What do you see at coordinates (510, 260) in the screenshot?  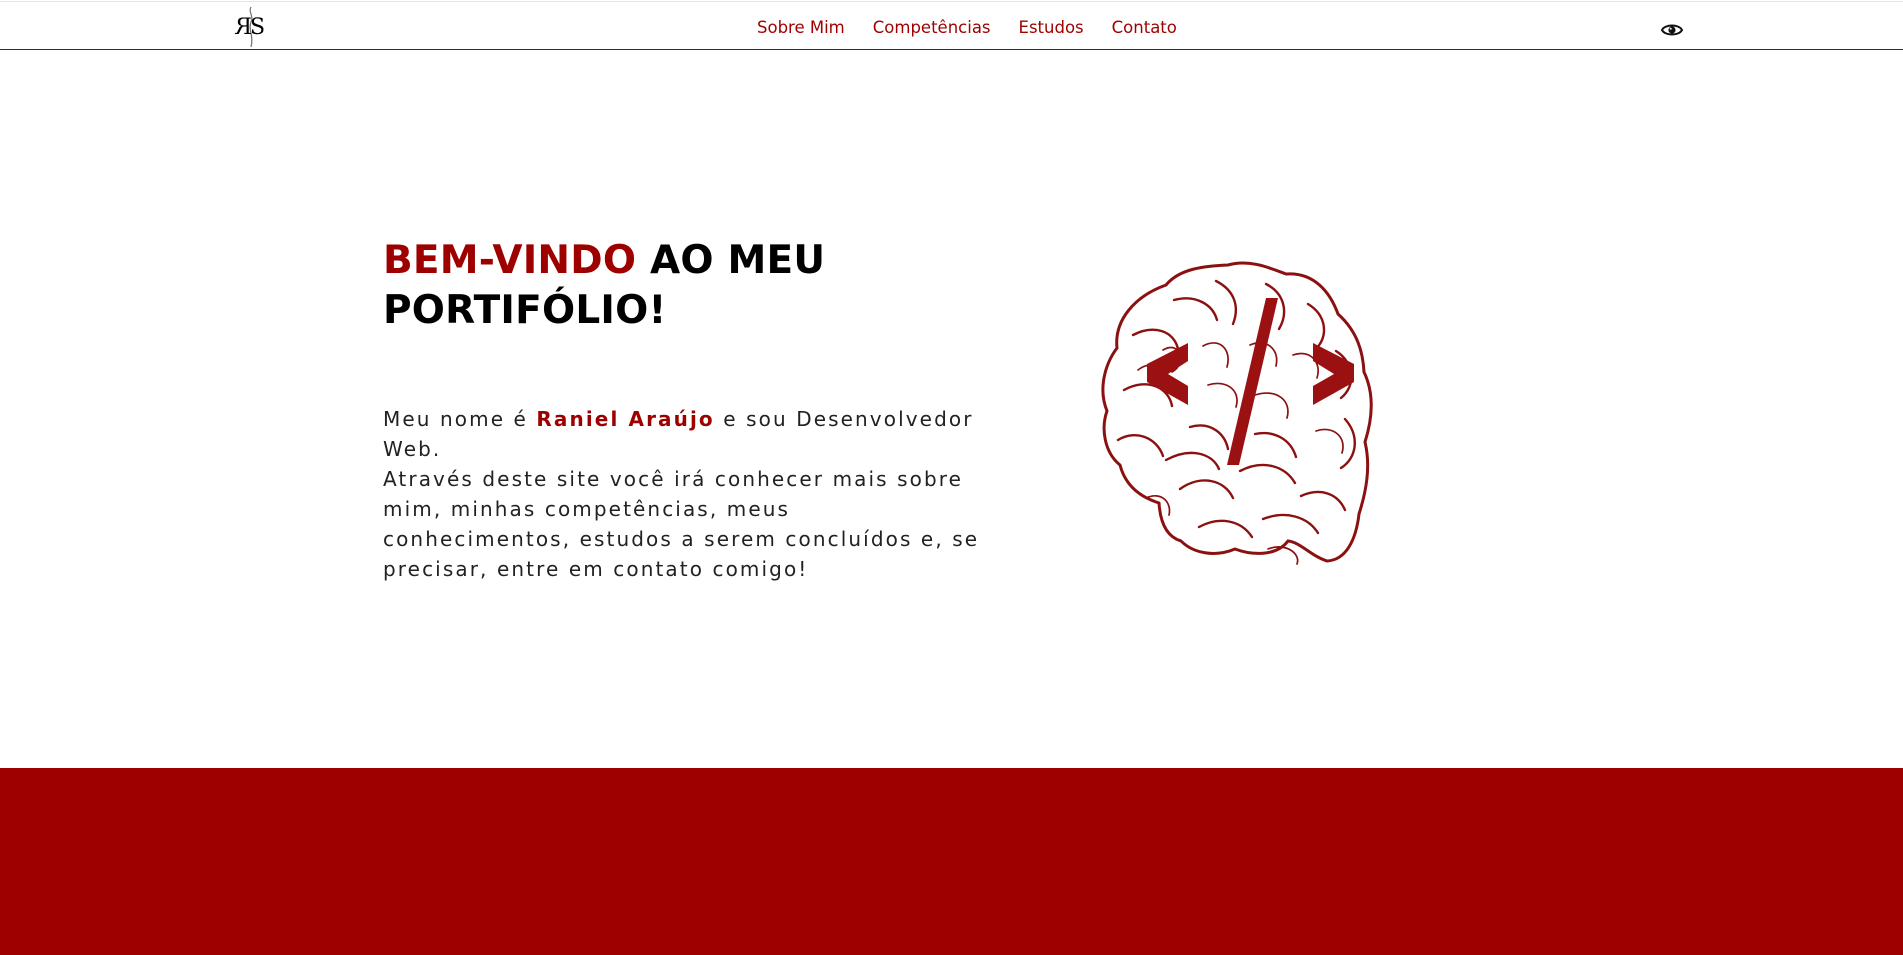 I see `title-accent: BEM-VINDO` at bounding box center [510, 260].